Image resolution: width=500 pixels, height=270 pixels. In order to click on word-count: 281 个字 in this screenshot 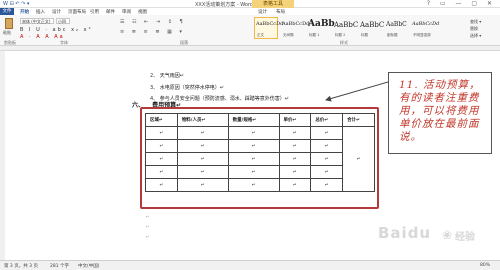, I will do `click(59, 266)`.